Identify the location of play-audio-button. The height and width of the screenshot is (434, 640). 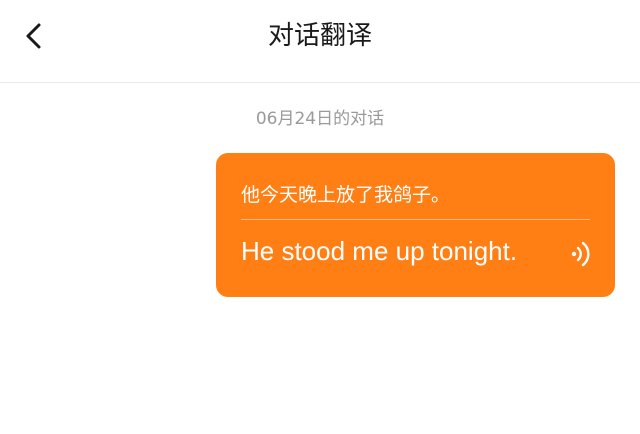
(581, 254).